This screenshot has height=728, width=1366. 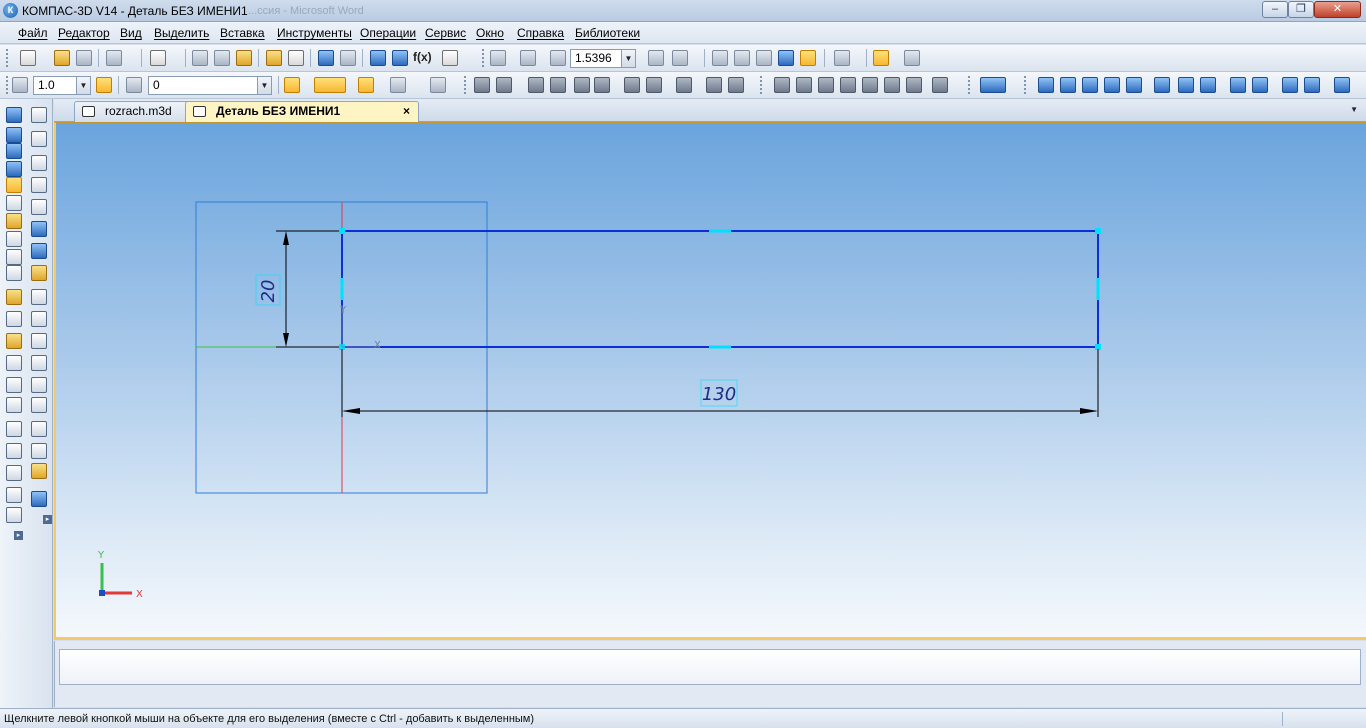 What do you see at coordinates (842, 58) in the screenshot?
I see `section-view-icon` at bounding box center [842, 58].